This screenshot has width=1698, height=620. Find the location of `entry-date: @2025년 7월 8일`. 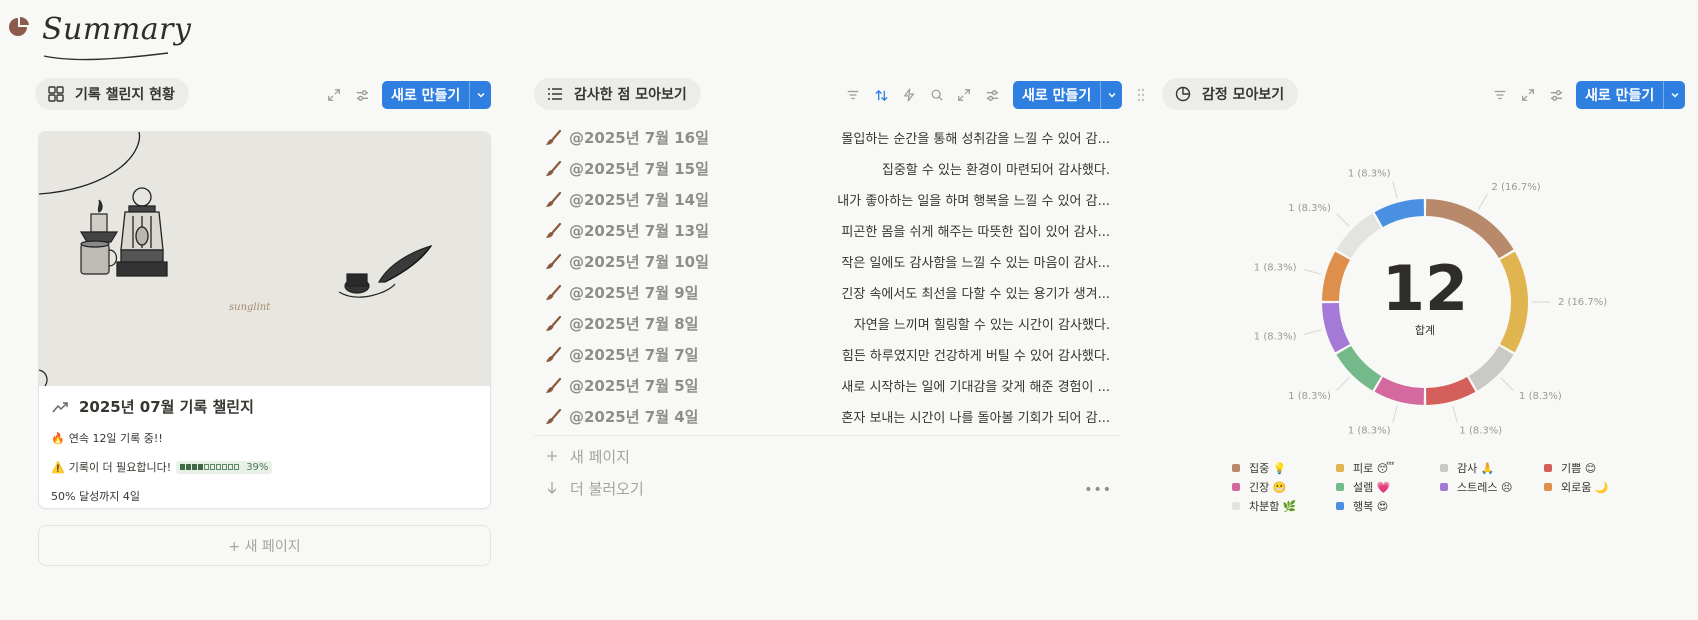

entry-date: @2025년 7월 8일 is located at coordinates (634, 324).